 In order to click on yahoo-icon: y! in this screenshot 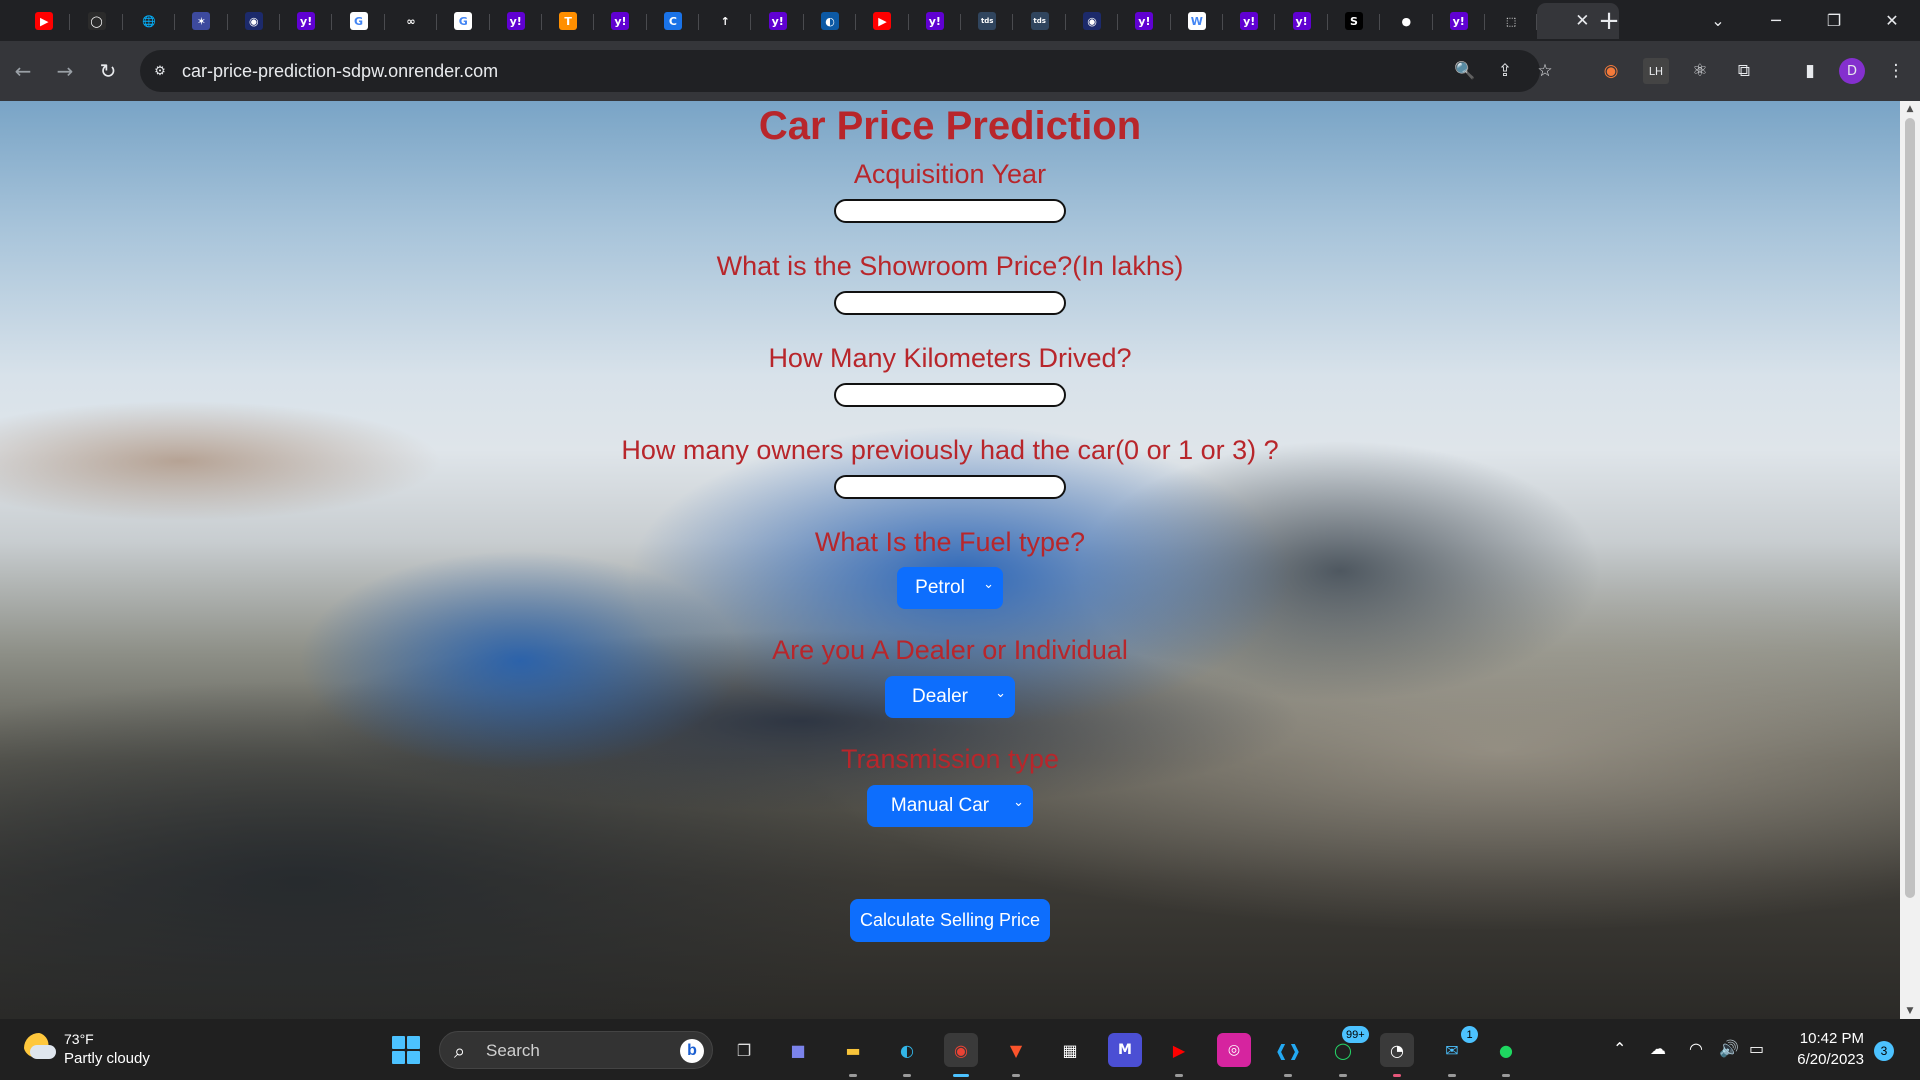, I will do `click(777, 21)`.